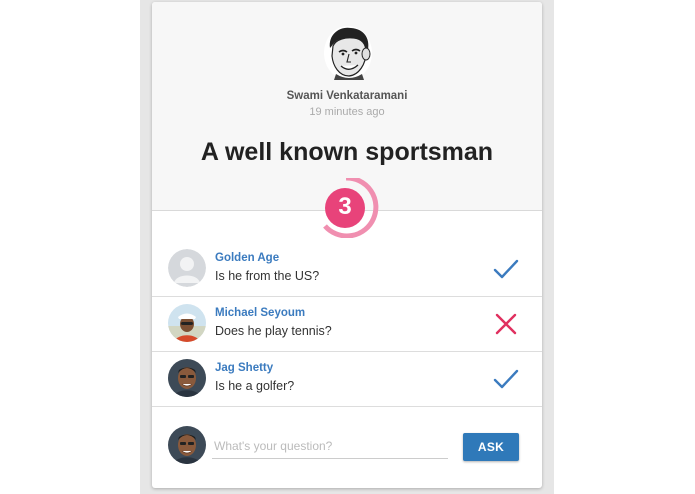  What do you see at coordinates (273, 331) in the screenshot?
I see `question-text: Does he play tennis?` at bounding box center [273, 331].